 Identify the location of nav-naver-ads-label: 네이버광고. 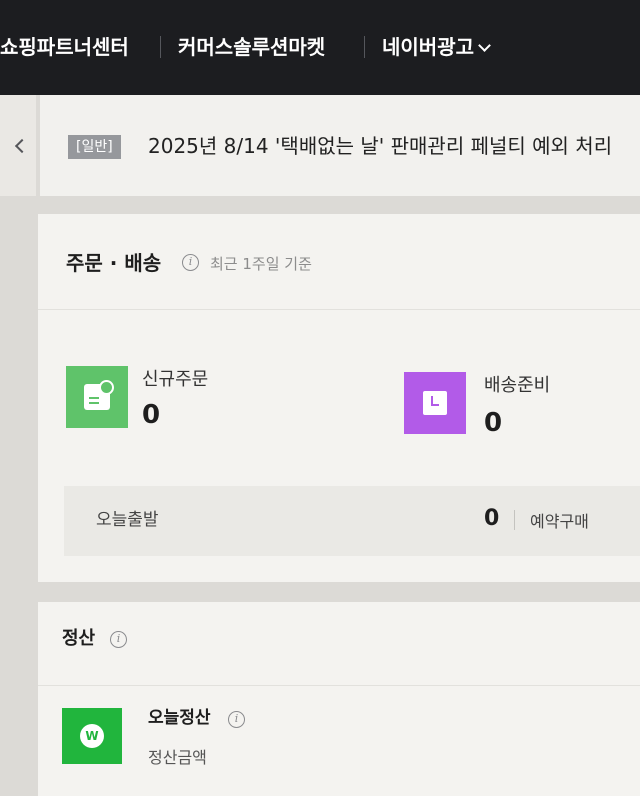
(428, 47).